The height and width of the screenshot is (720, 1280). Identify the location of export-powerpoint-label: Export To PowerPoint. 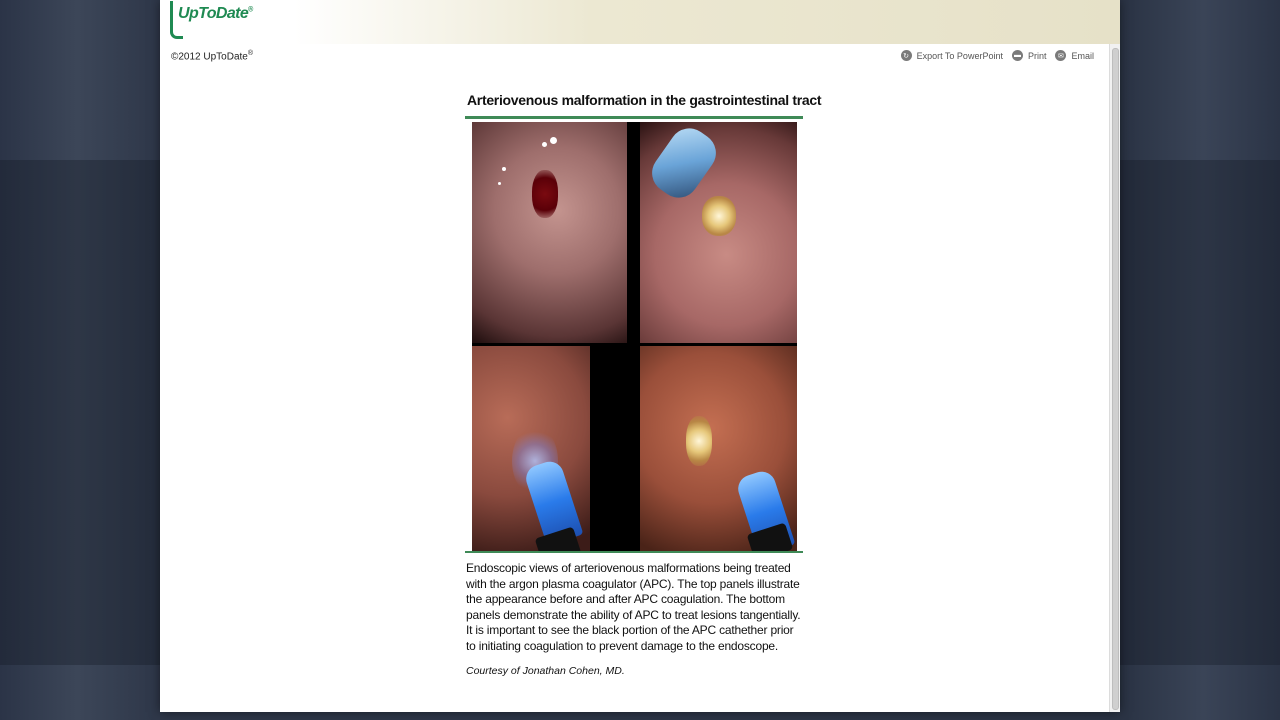
(959, 55).